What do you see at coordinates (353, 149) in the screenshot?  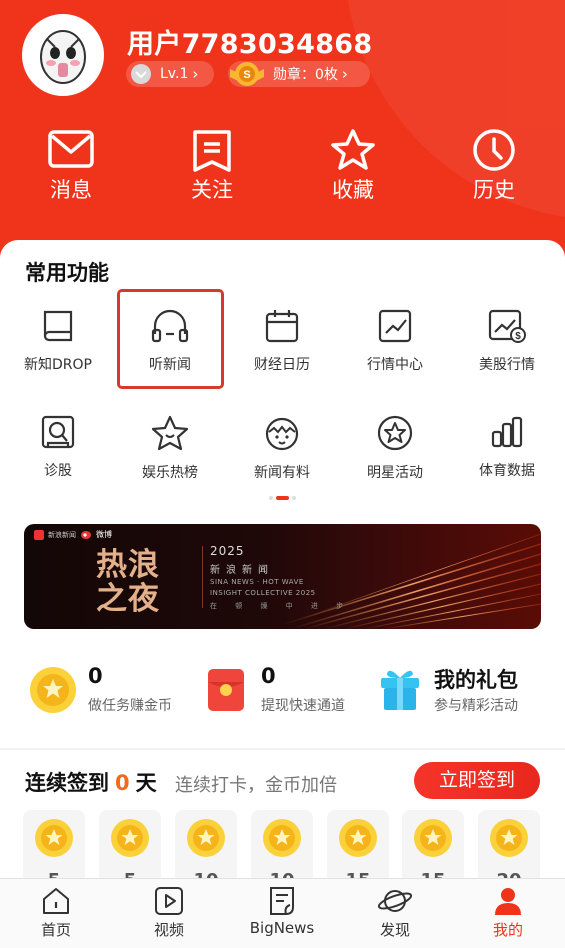 I see `star-icon` at bounding box center [353, 149].